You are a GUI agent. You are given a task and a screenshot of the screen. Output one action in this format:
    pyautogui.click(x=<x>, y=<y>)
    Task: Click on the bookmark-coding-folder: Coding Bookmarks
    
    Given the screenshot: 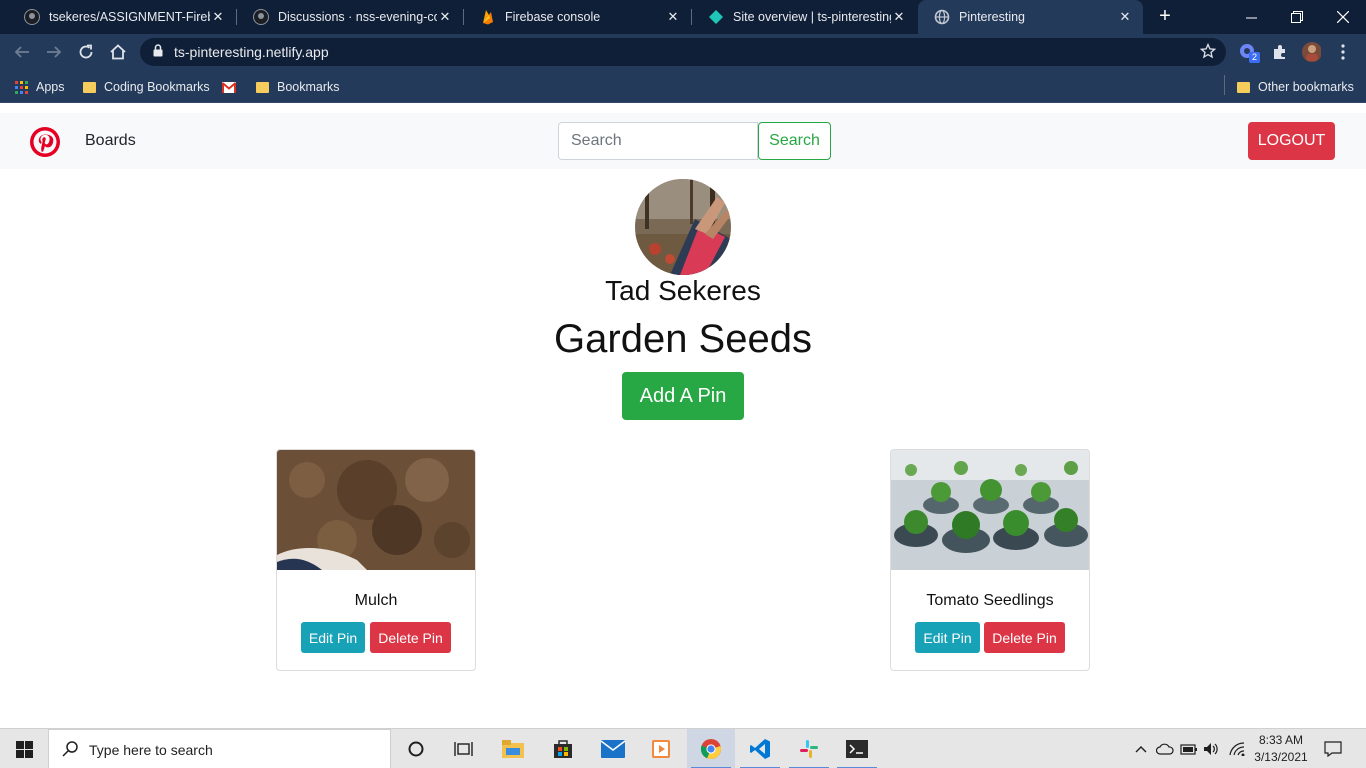 What is the action you would take?
    pyautogui.click(x=146, y=87)
    